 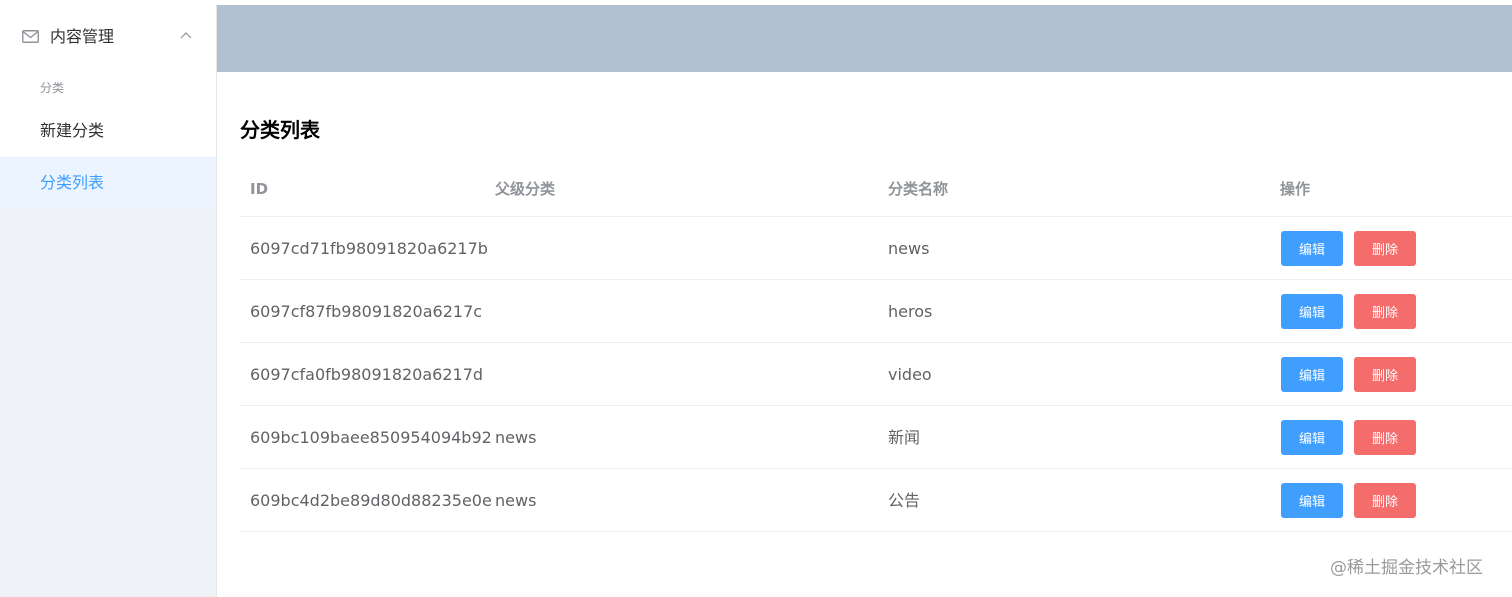 I want to click on cell-id: 6097cf87fb98091820a6217c, so click(x=366, y=311).